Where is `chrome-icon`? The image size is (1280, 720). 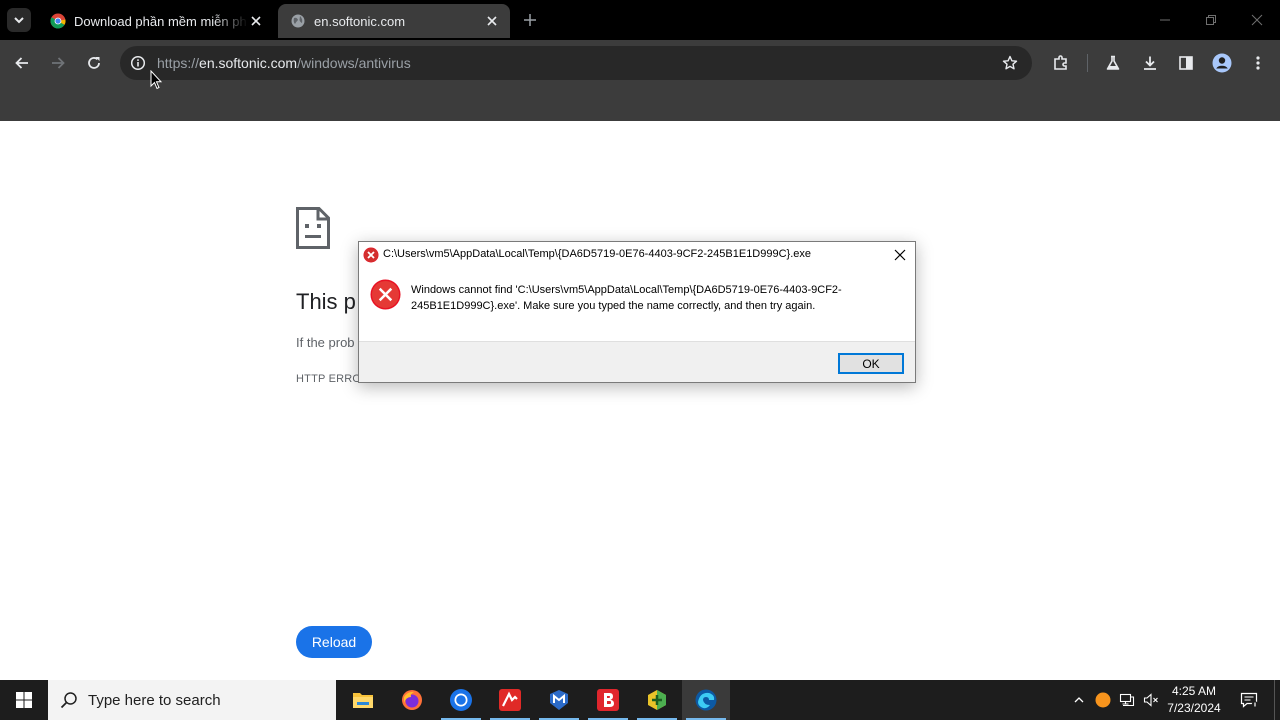
chrome-icon is located at coordinates (461, 700).